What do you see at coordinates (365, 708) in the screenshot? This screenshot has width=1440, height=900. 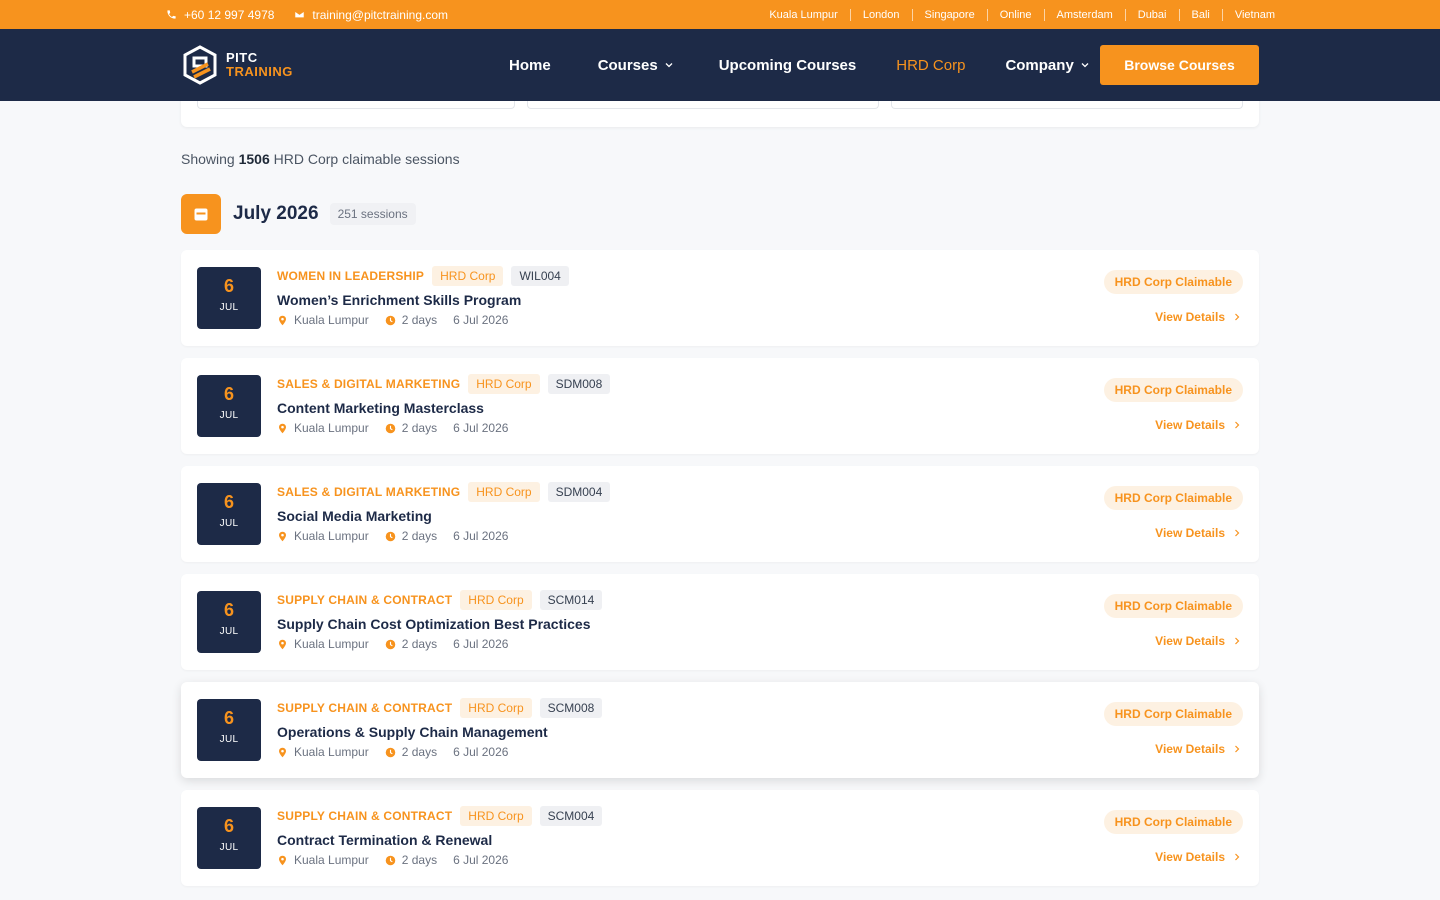 I see `category-label: SUPPLY CHAIN & CONTRACT` at bounding box center [365, 708].